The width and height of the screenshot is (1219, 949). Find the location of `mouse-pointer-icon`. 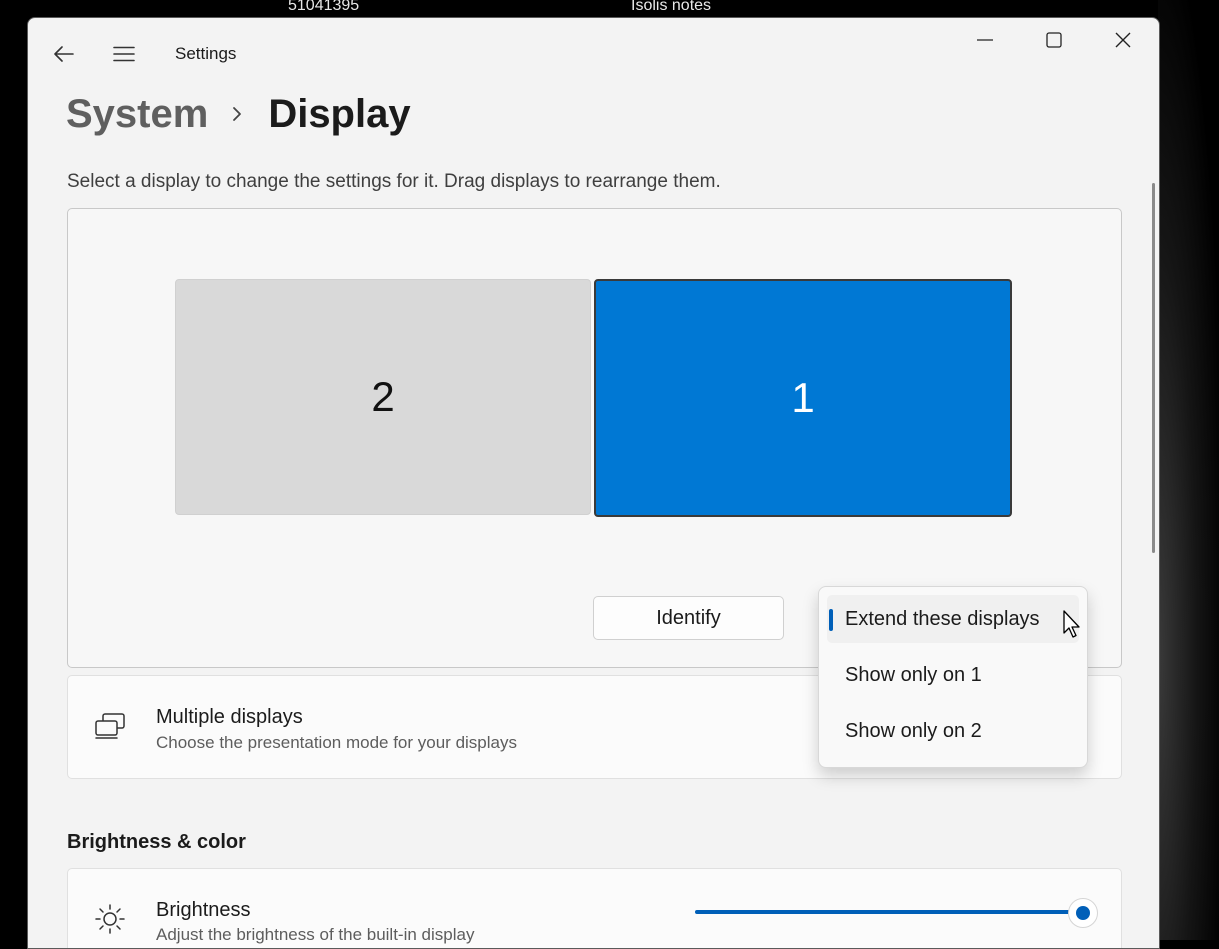

mouse-pointer-icon is located at coordinates (1073, 626).